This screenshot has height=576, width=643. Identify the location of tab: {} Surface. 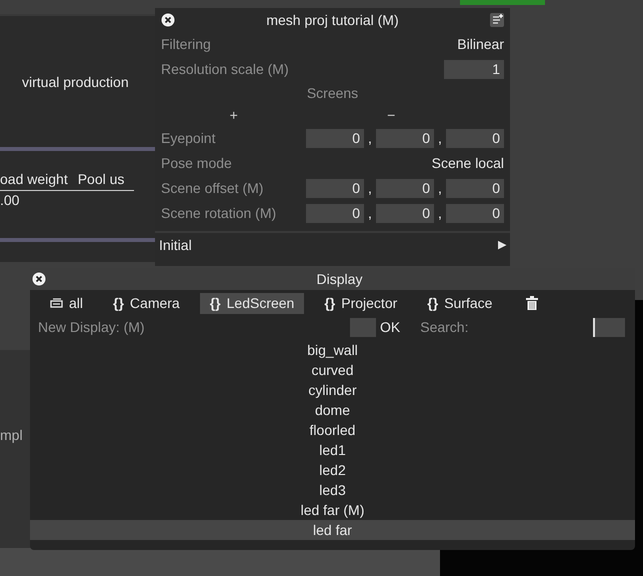
(459, 303).